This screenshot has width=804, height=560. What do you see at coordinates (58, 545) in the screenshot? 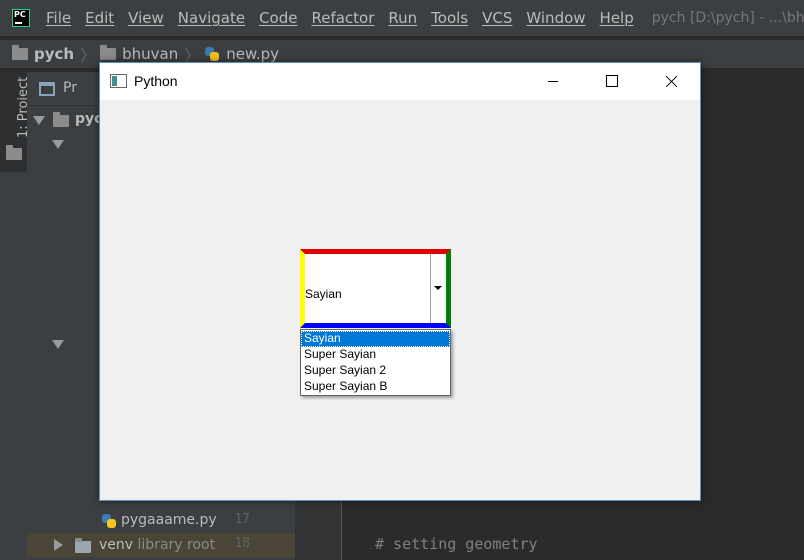
I see `collapse-arrow-icon` at bounding box center [58, 545].